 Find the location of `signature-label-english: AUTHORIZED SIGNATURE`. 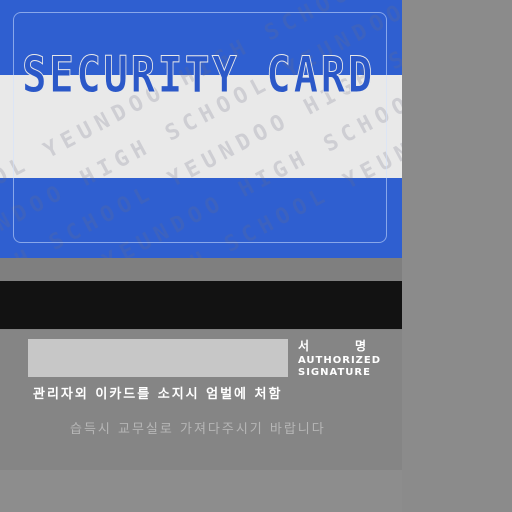

signature-label-english: AUTHORIZED SIGNATURE is located at coordinates (340, 367).